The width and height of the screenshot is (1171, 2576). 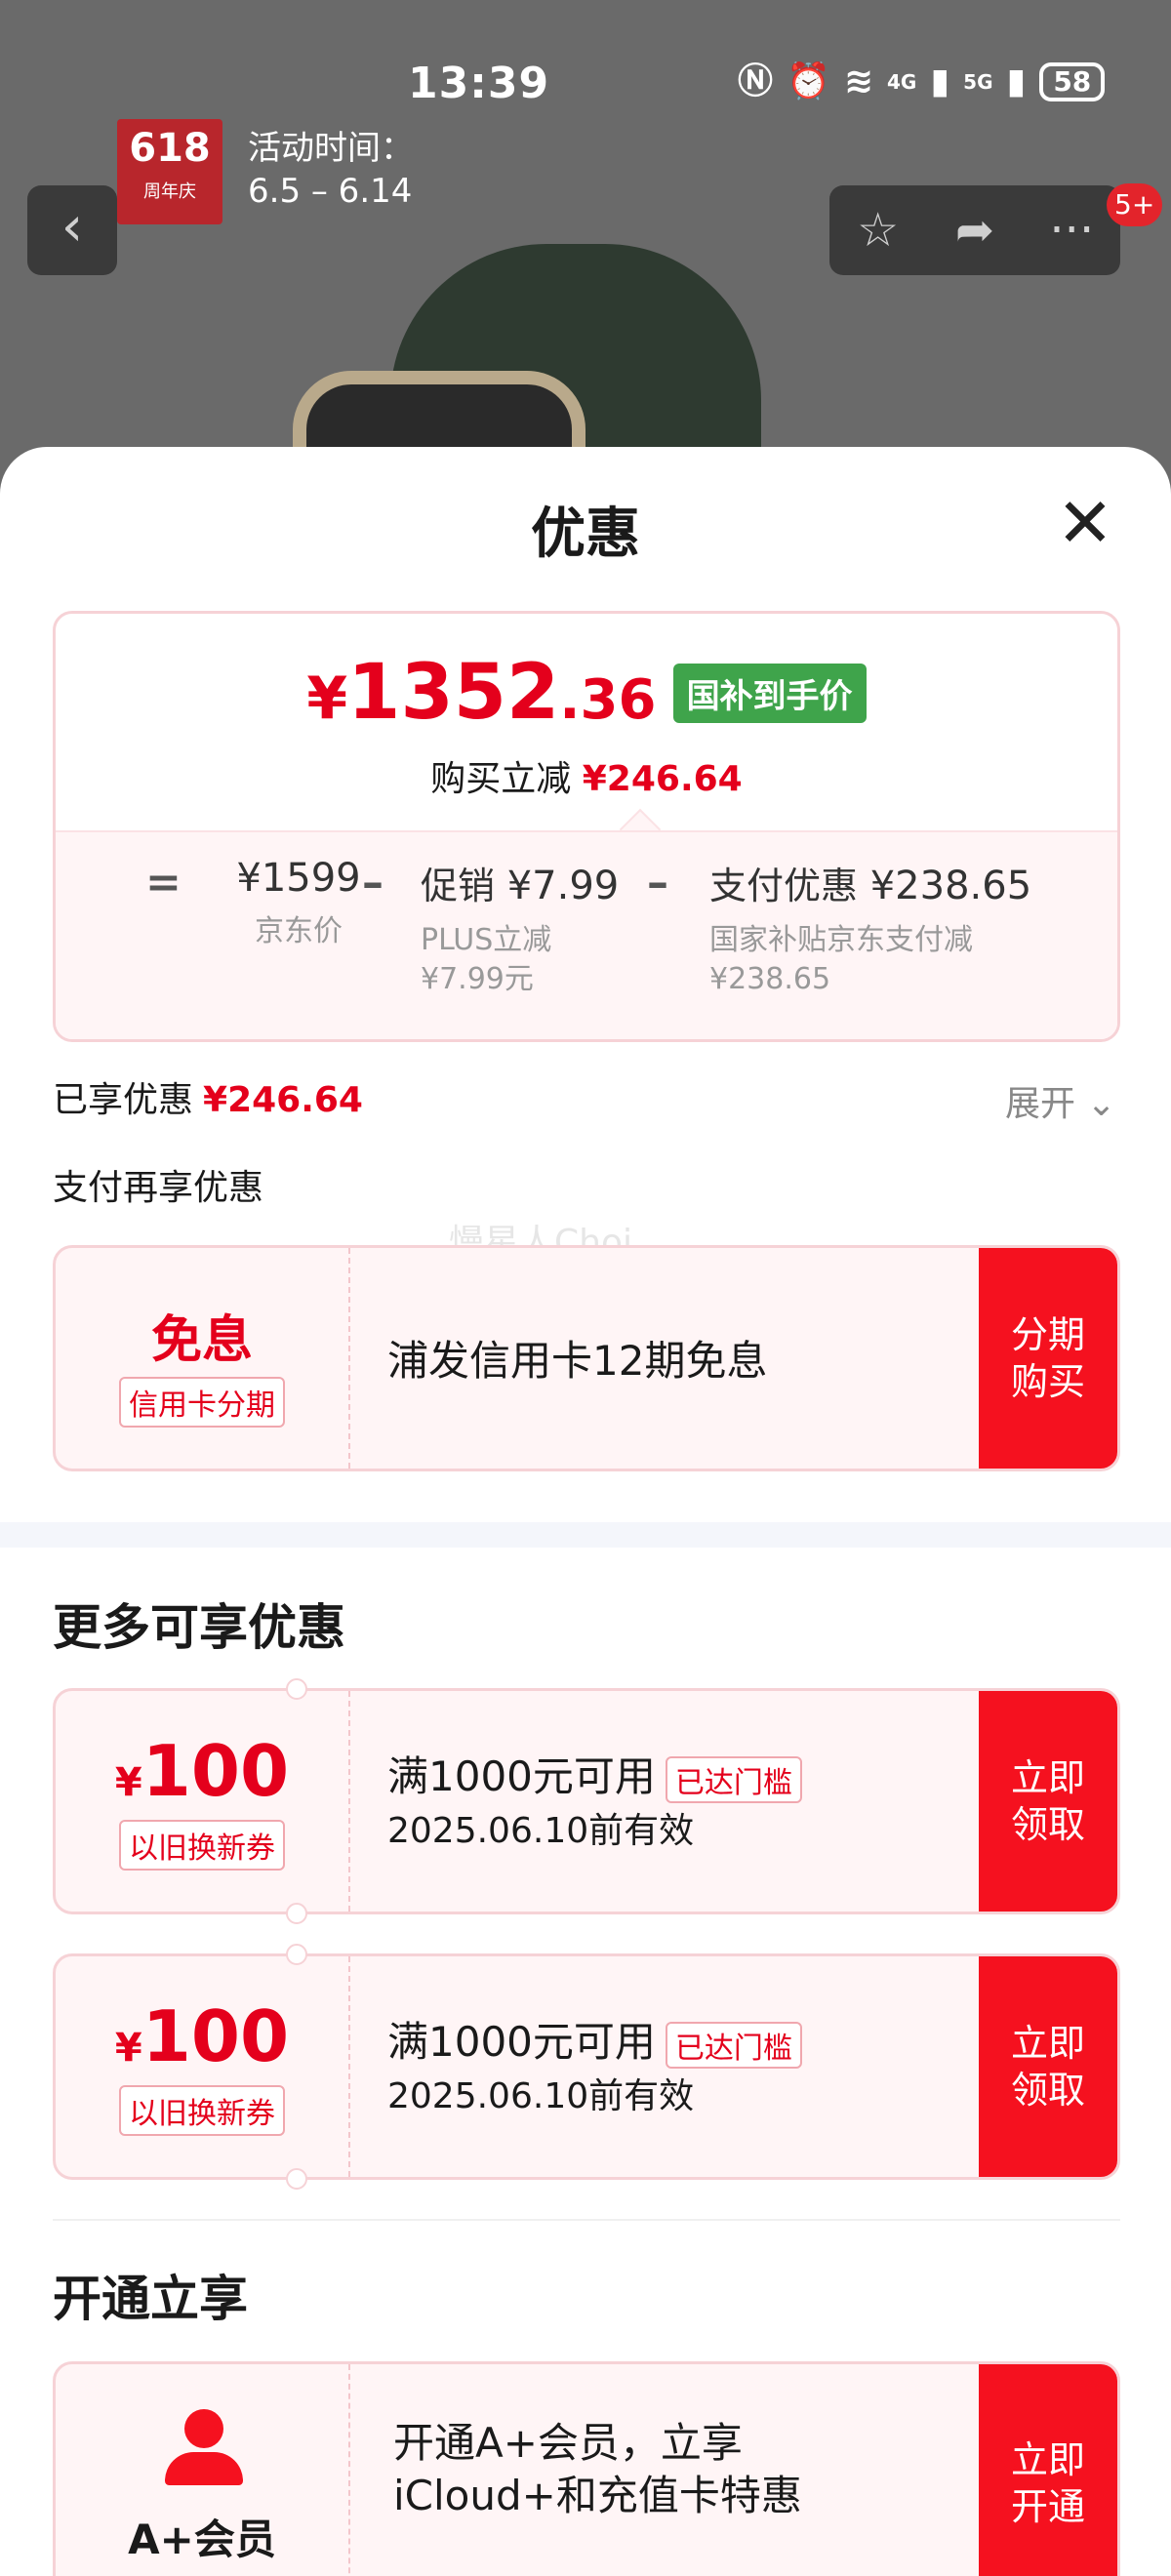 I want to click on alarm-icon: ⏰, so click(x=808, y=81).